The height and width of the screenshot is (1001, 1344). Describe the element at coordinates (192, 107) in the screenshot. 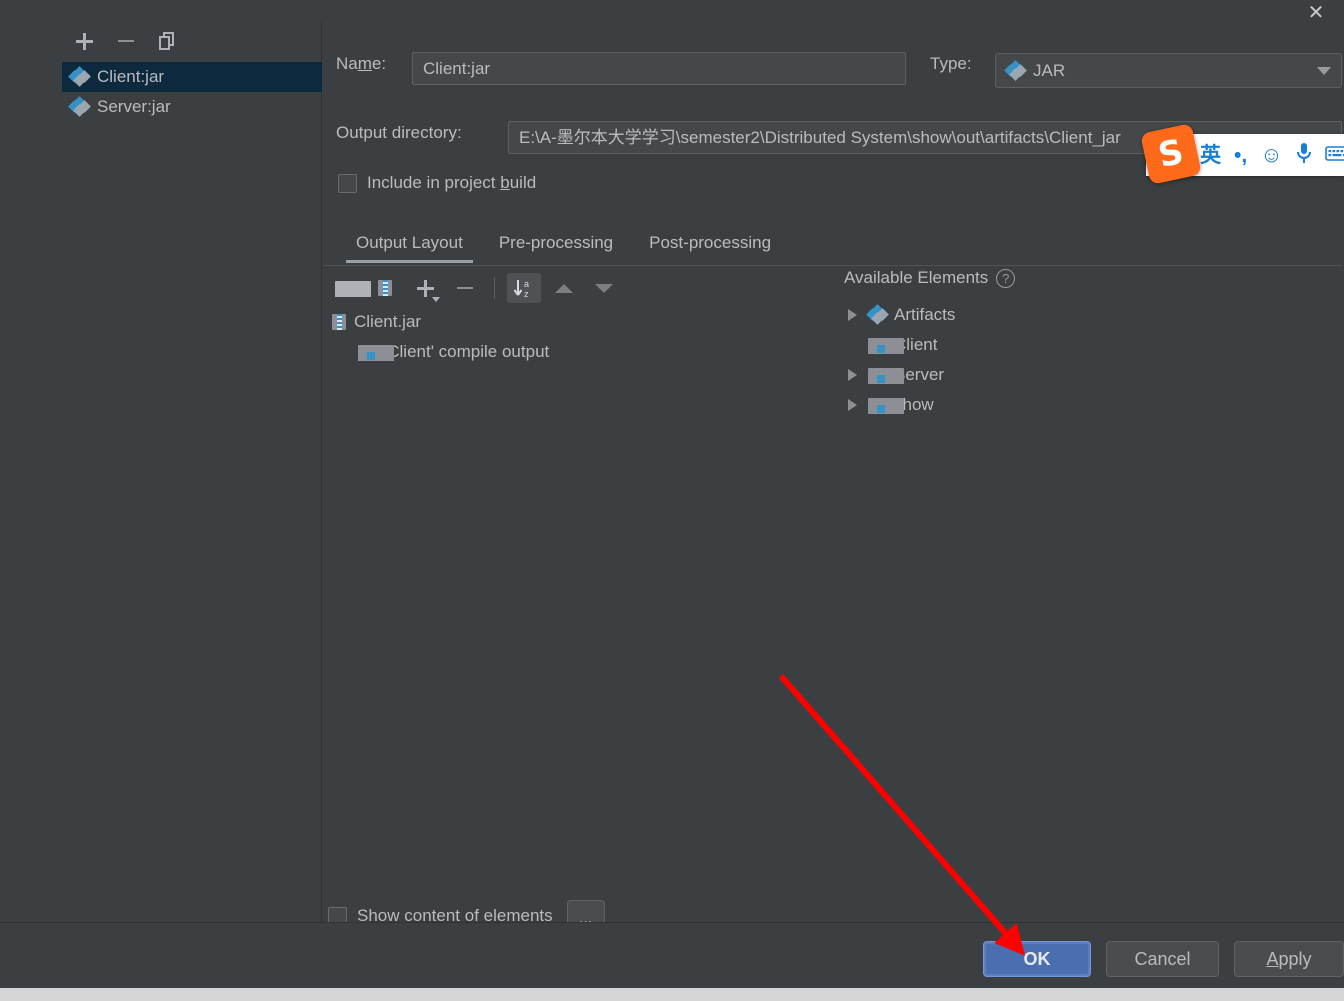

I see `artifact-item-server-jar: Server:jar` at that location.